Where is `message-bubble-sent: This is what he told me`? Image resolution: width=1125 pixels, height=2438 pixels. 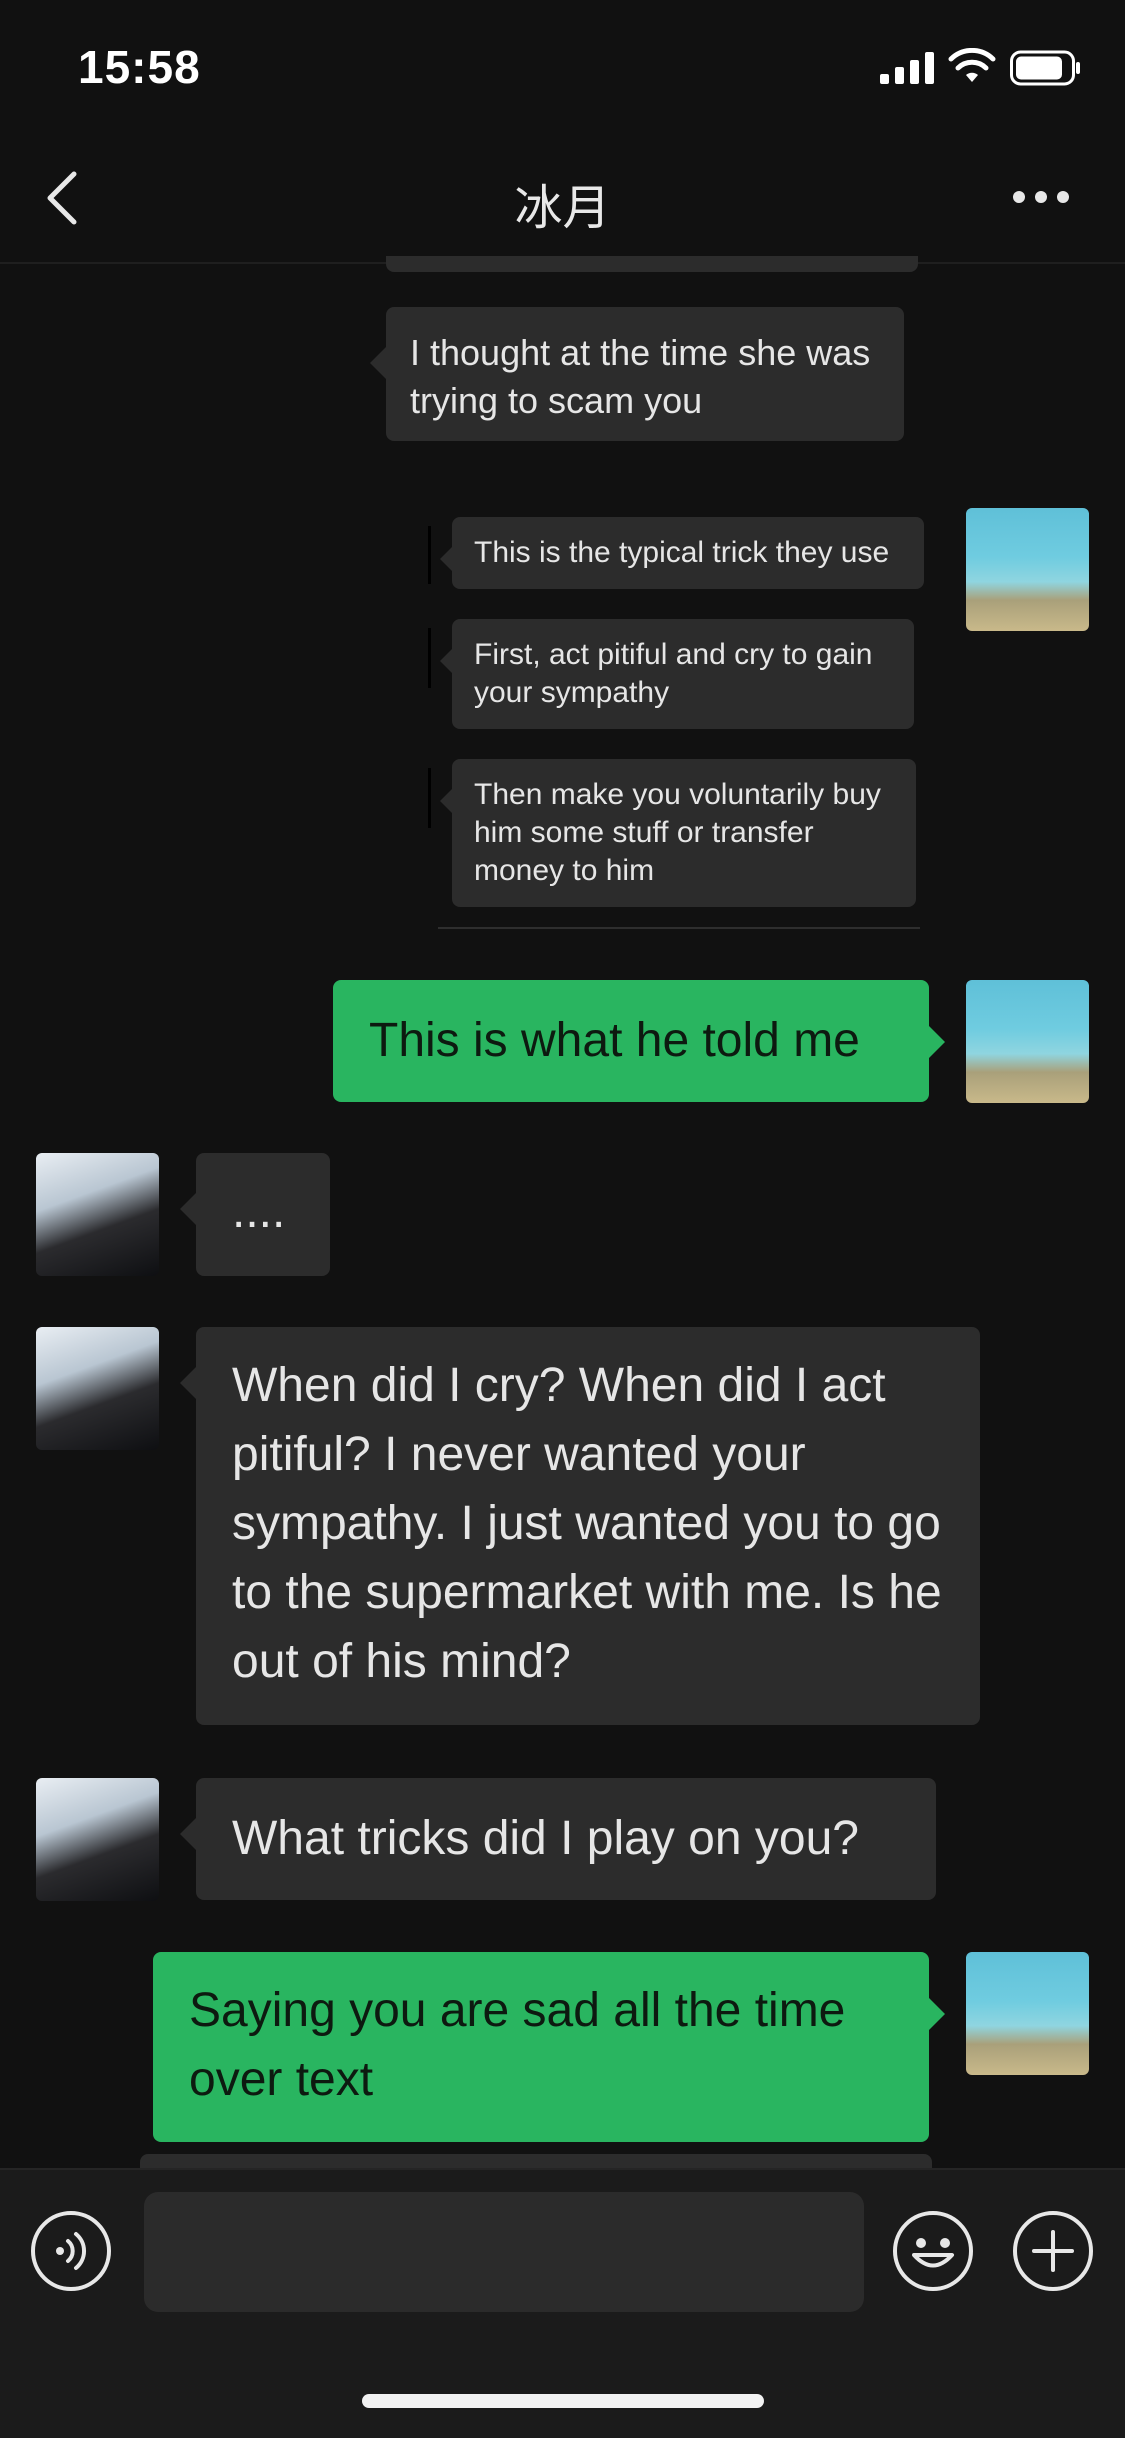
message-bubble-sent: This is what he told me is located at coordinates (639, 1041).